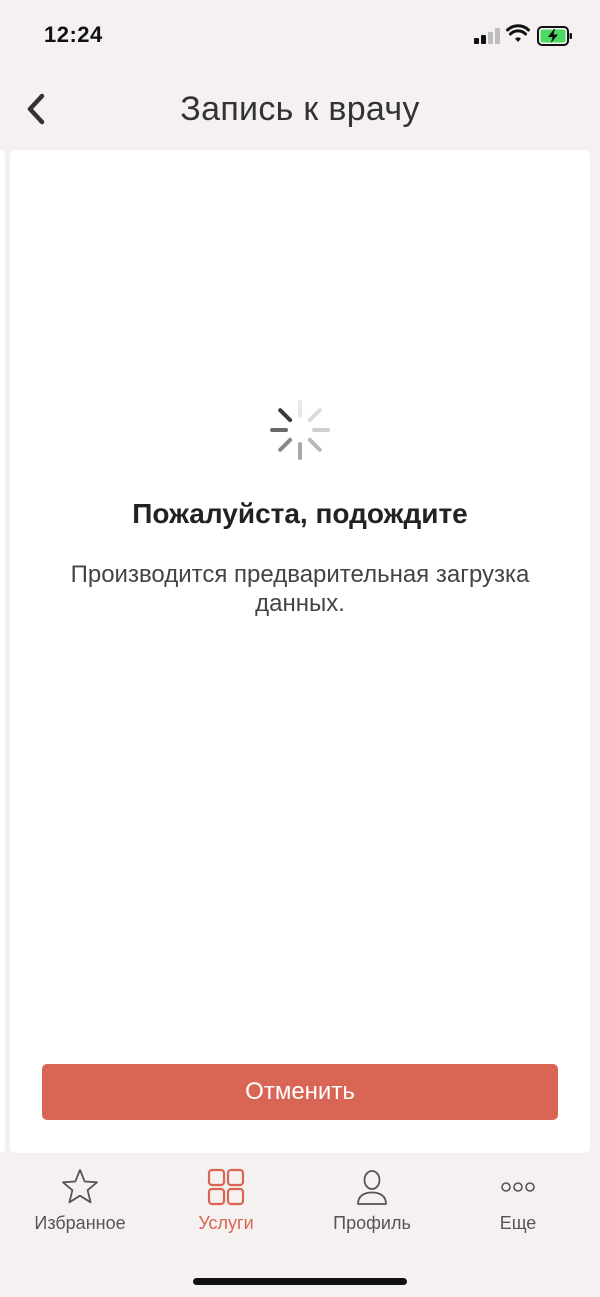  Describe the element at coordinates (518, 33) in the screenshot. I see `wifi-icon` at that location.